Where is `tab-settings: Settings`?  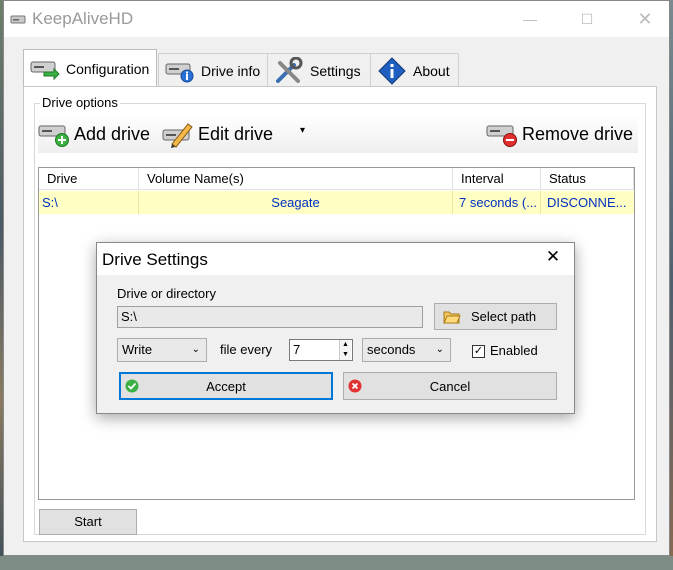
tab-settings: Settings is located at coordinates (319, 70).